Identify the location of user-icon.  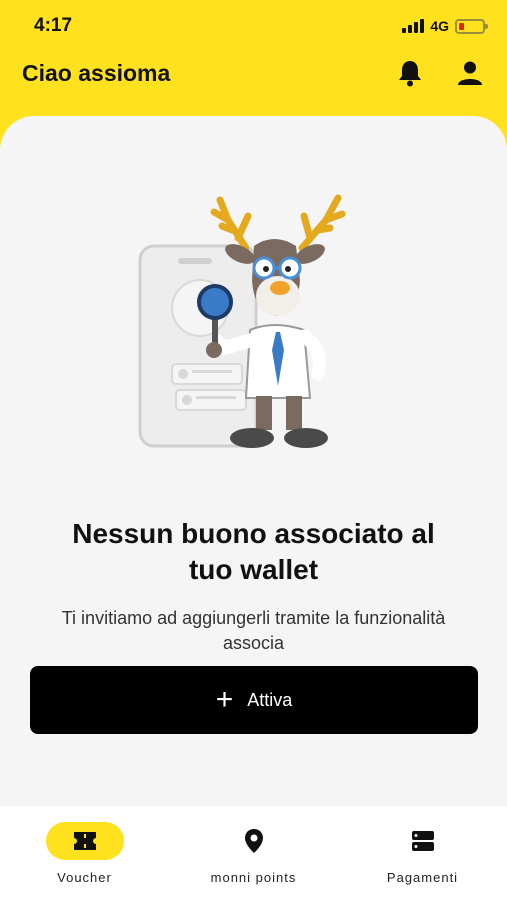
(470, 73).